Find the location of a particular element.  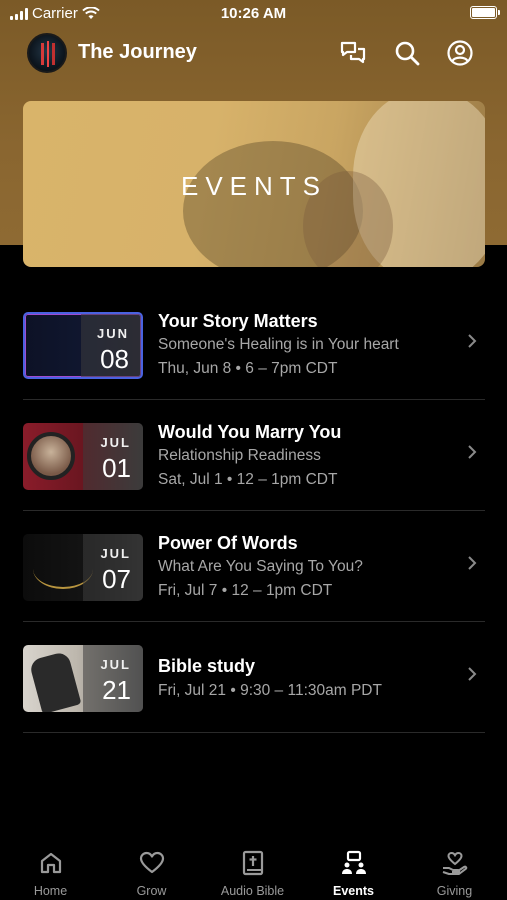

profile-icon is located at coordinates (460, 53).